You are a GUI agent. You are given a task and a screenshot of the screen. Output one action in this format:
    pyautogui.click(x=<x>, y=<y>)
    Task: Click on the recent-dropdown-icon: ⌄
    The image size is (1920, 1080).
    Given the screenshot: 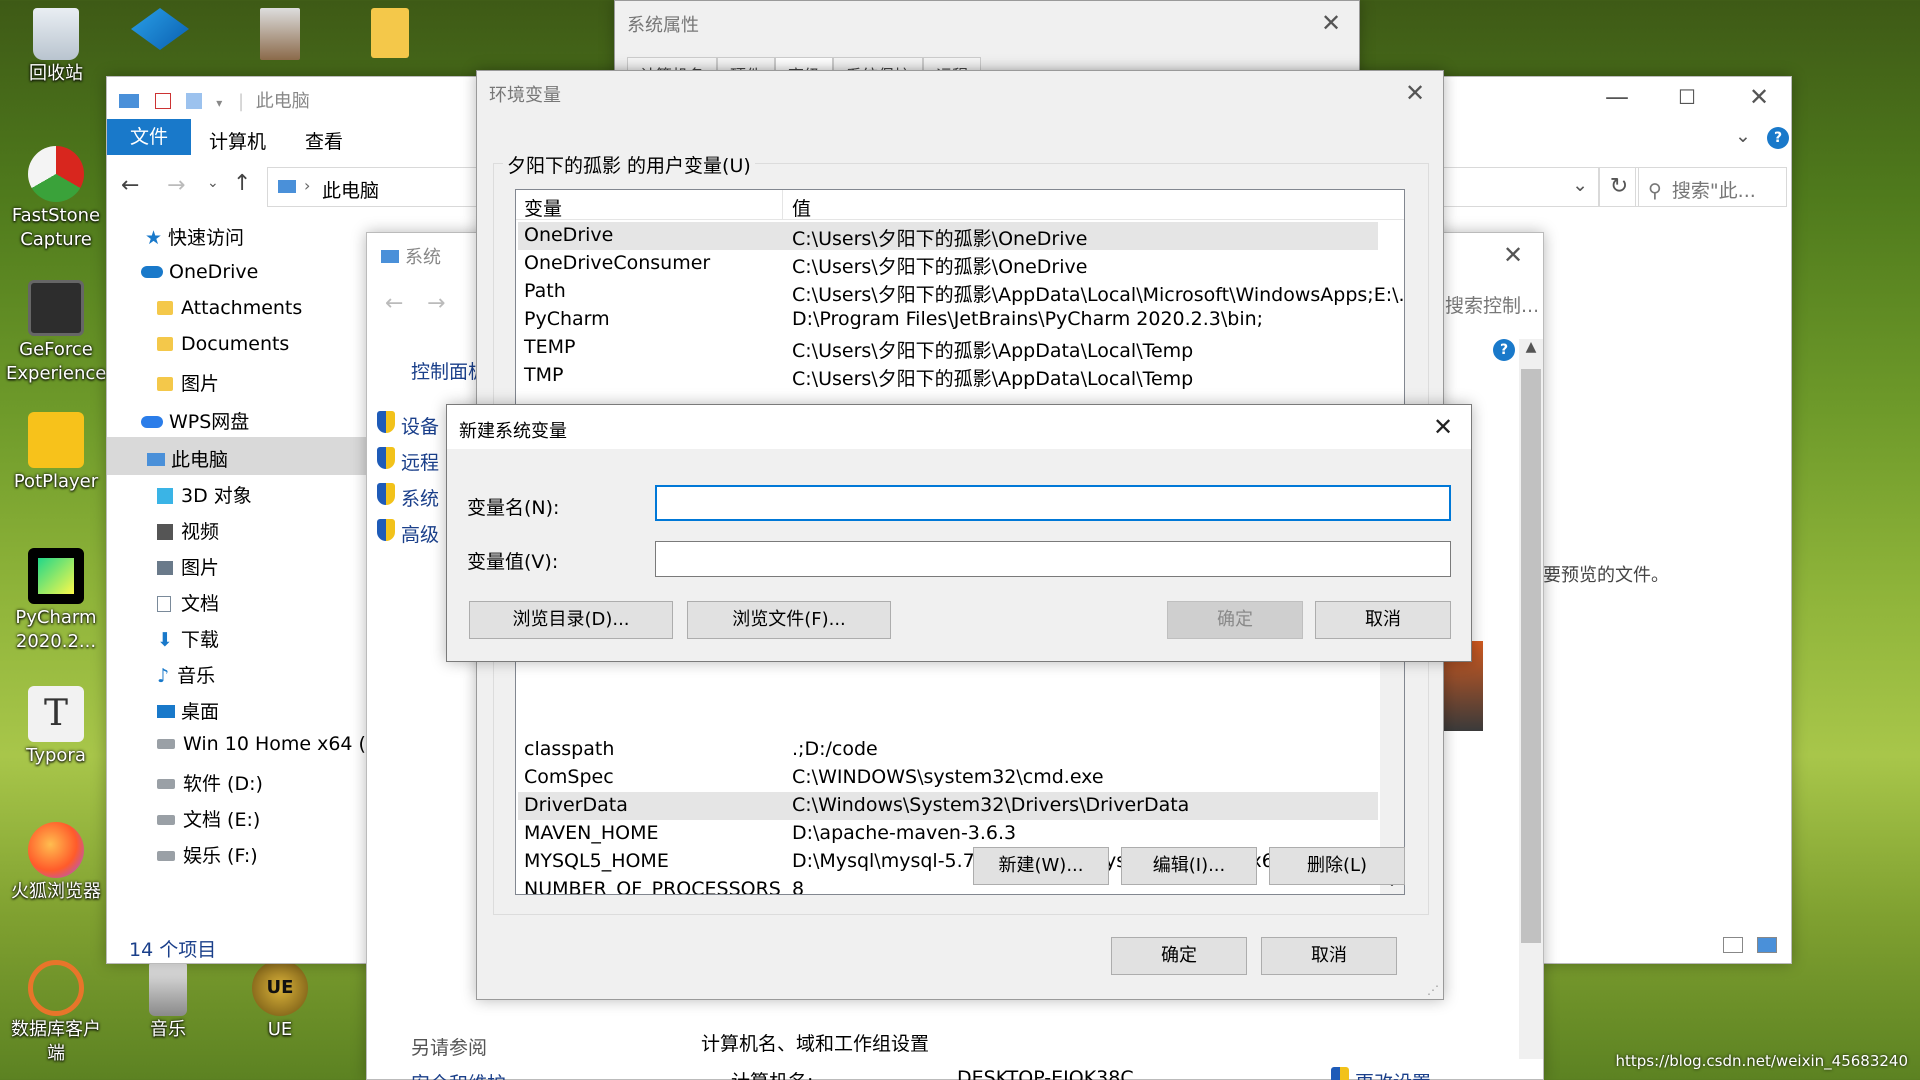 What is the action you would take?
    pyautogui.click(x=213, y=183)
    